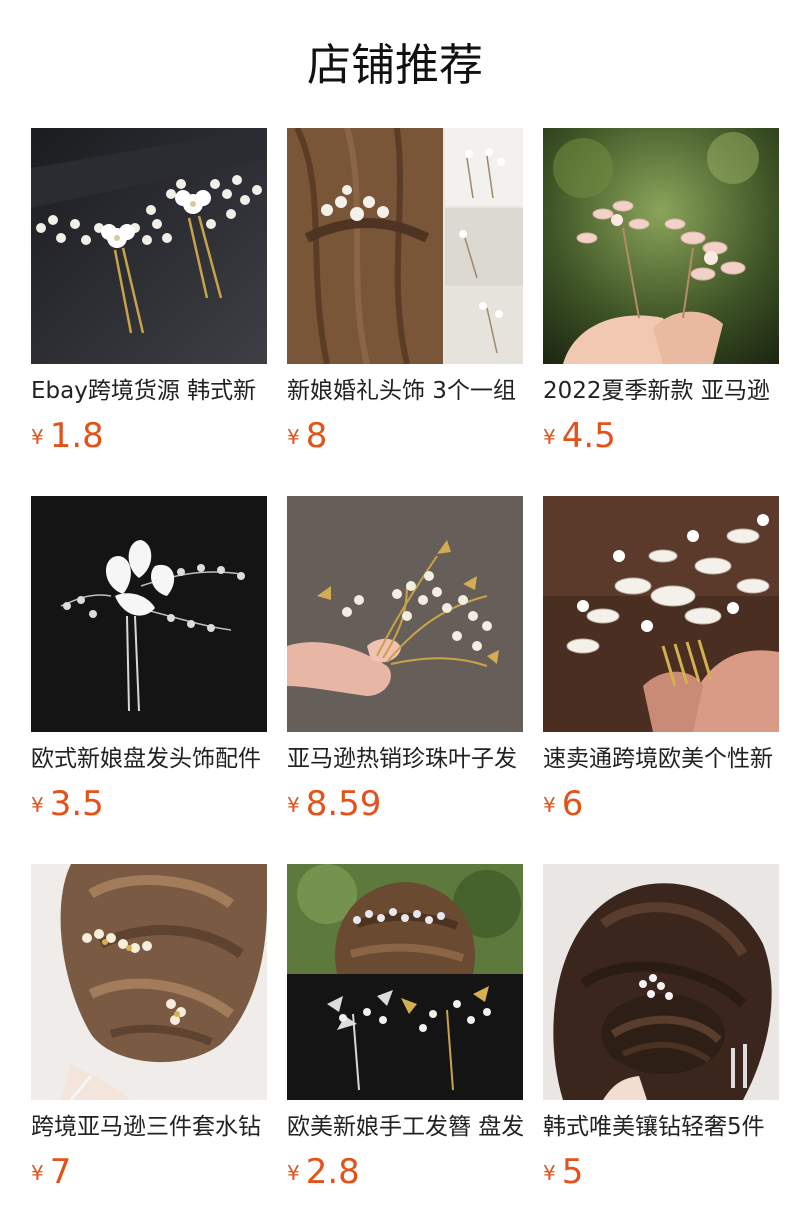 The height and width of the screenshot is (1232, 790). I want to click on price-value: 3.5, so click(76, 804).